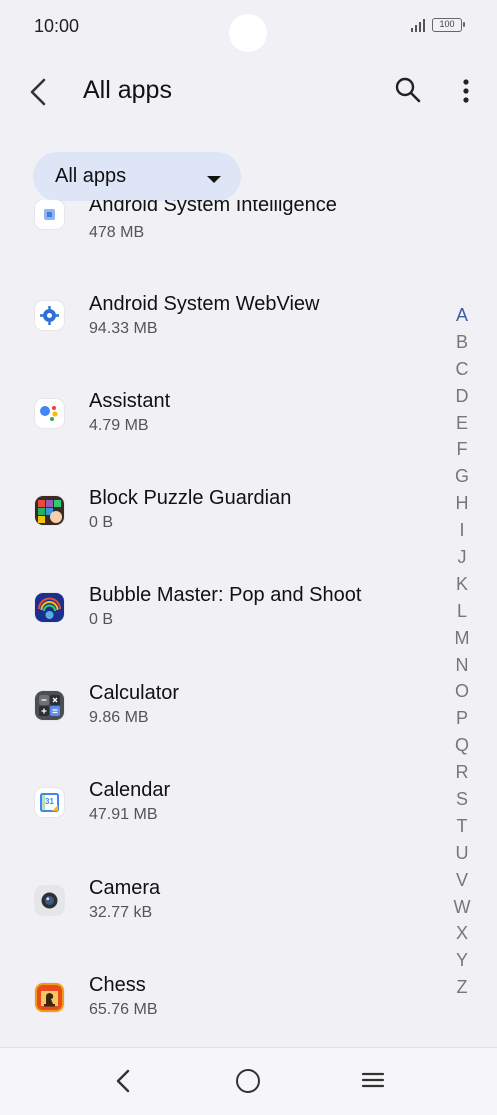  I want to click on app-name: Bubble Master: Pop and Shoot, so click(225, 595).